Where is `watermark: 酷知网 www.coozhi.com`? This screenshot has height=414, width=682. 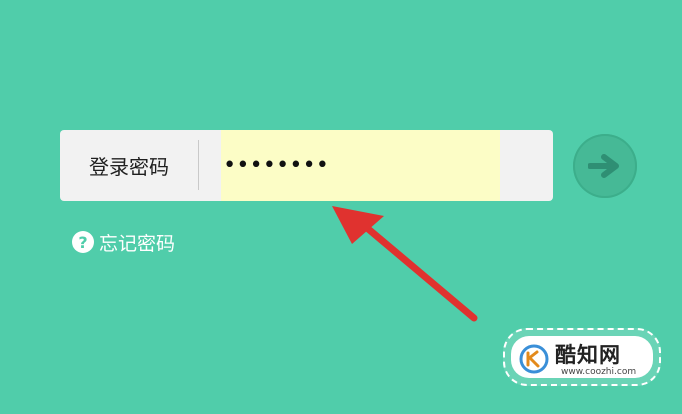 watermark: 酷知网 www.coozhi.com is located at coordinates (582, 357).